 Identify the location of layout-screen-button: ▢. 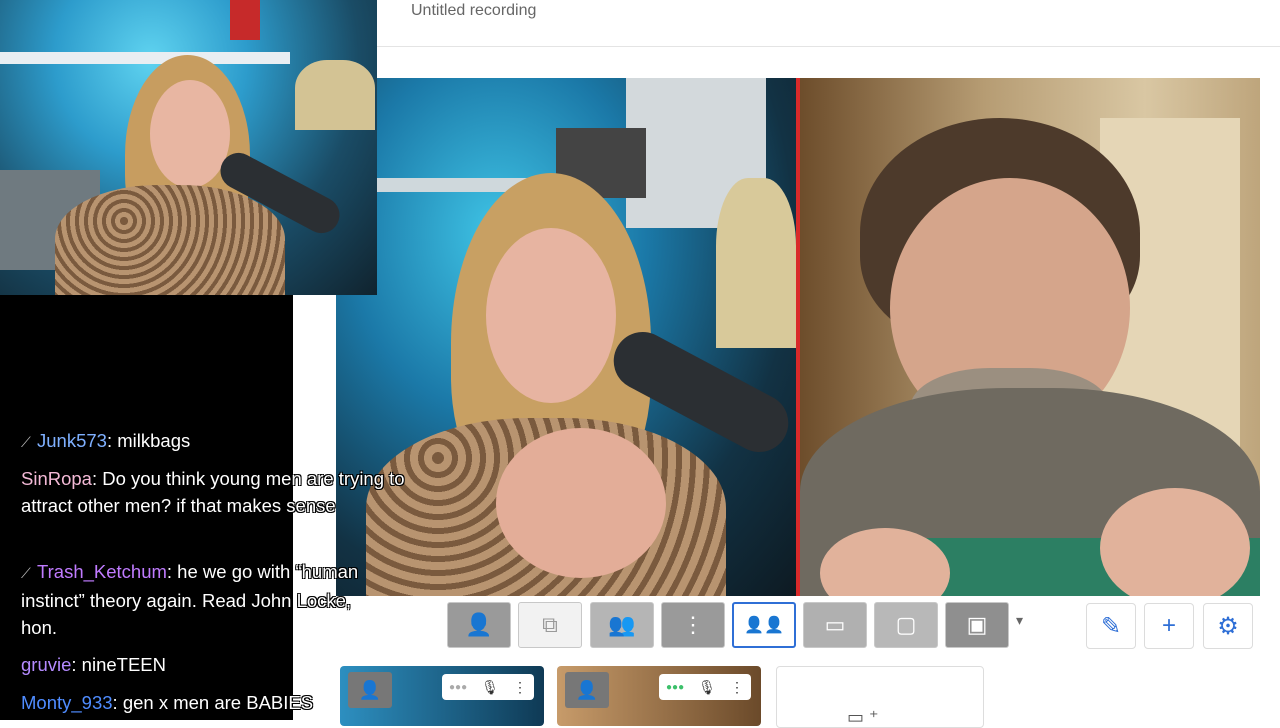
(906, 625).